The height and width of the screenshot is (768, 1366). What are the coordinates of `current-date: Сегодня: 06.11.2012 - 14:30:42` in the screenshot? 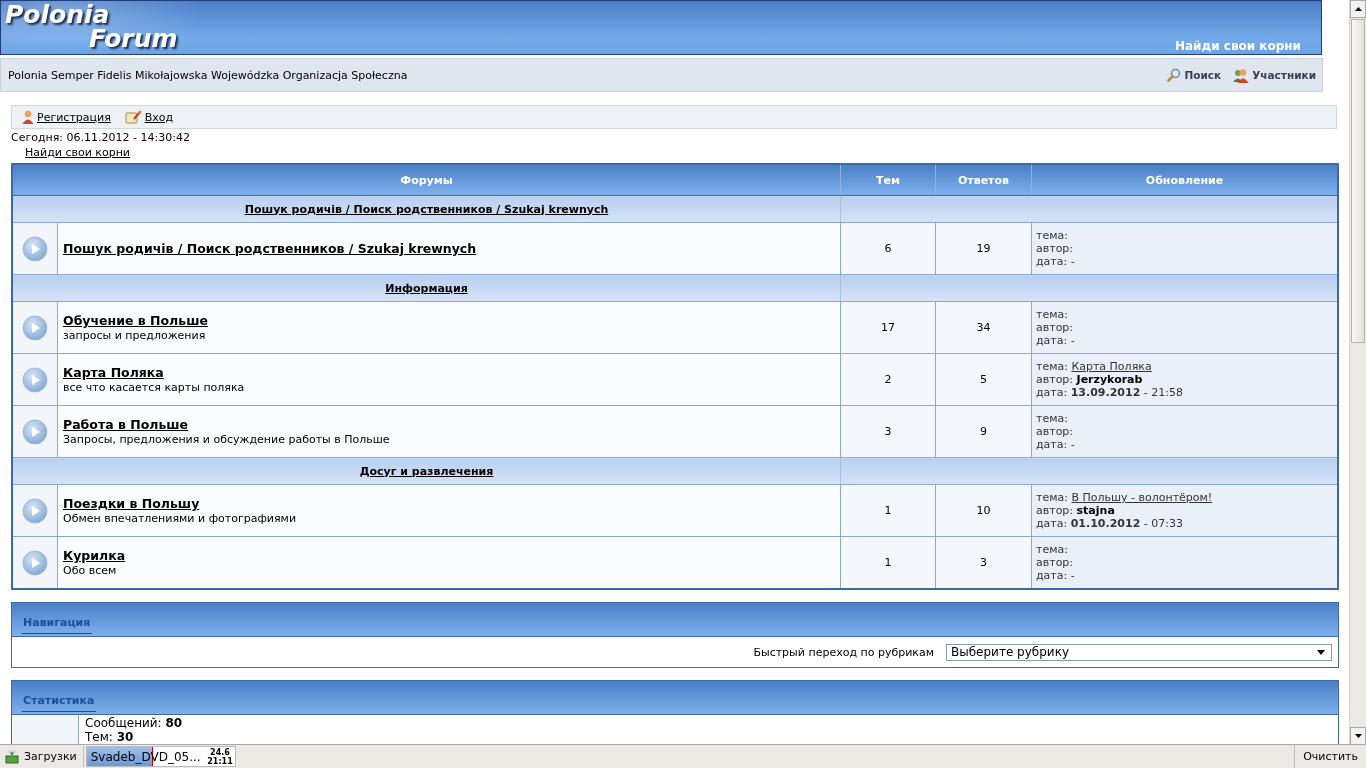 It's located at (101, 138).